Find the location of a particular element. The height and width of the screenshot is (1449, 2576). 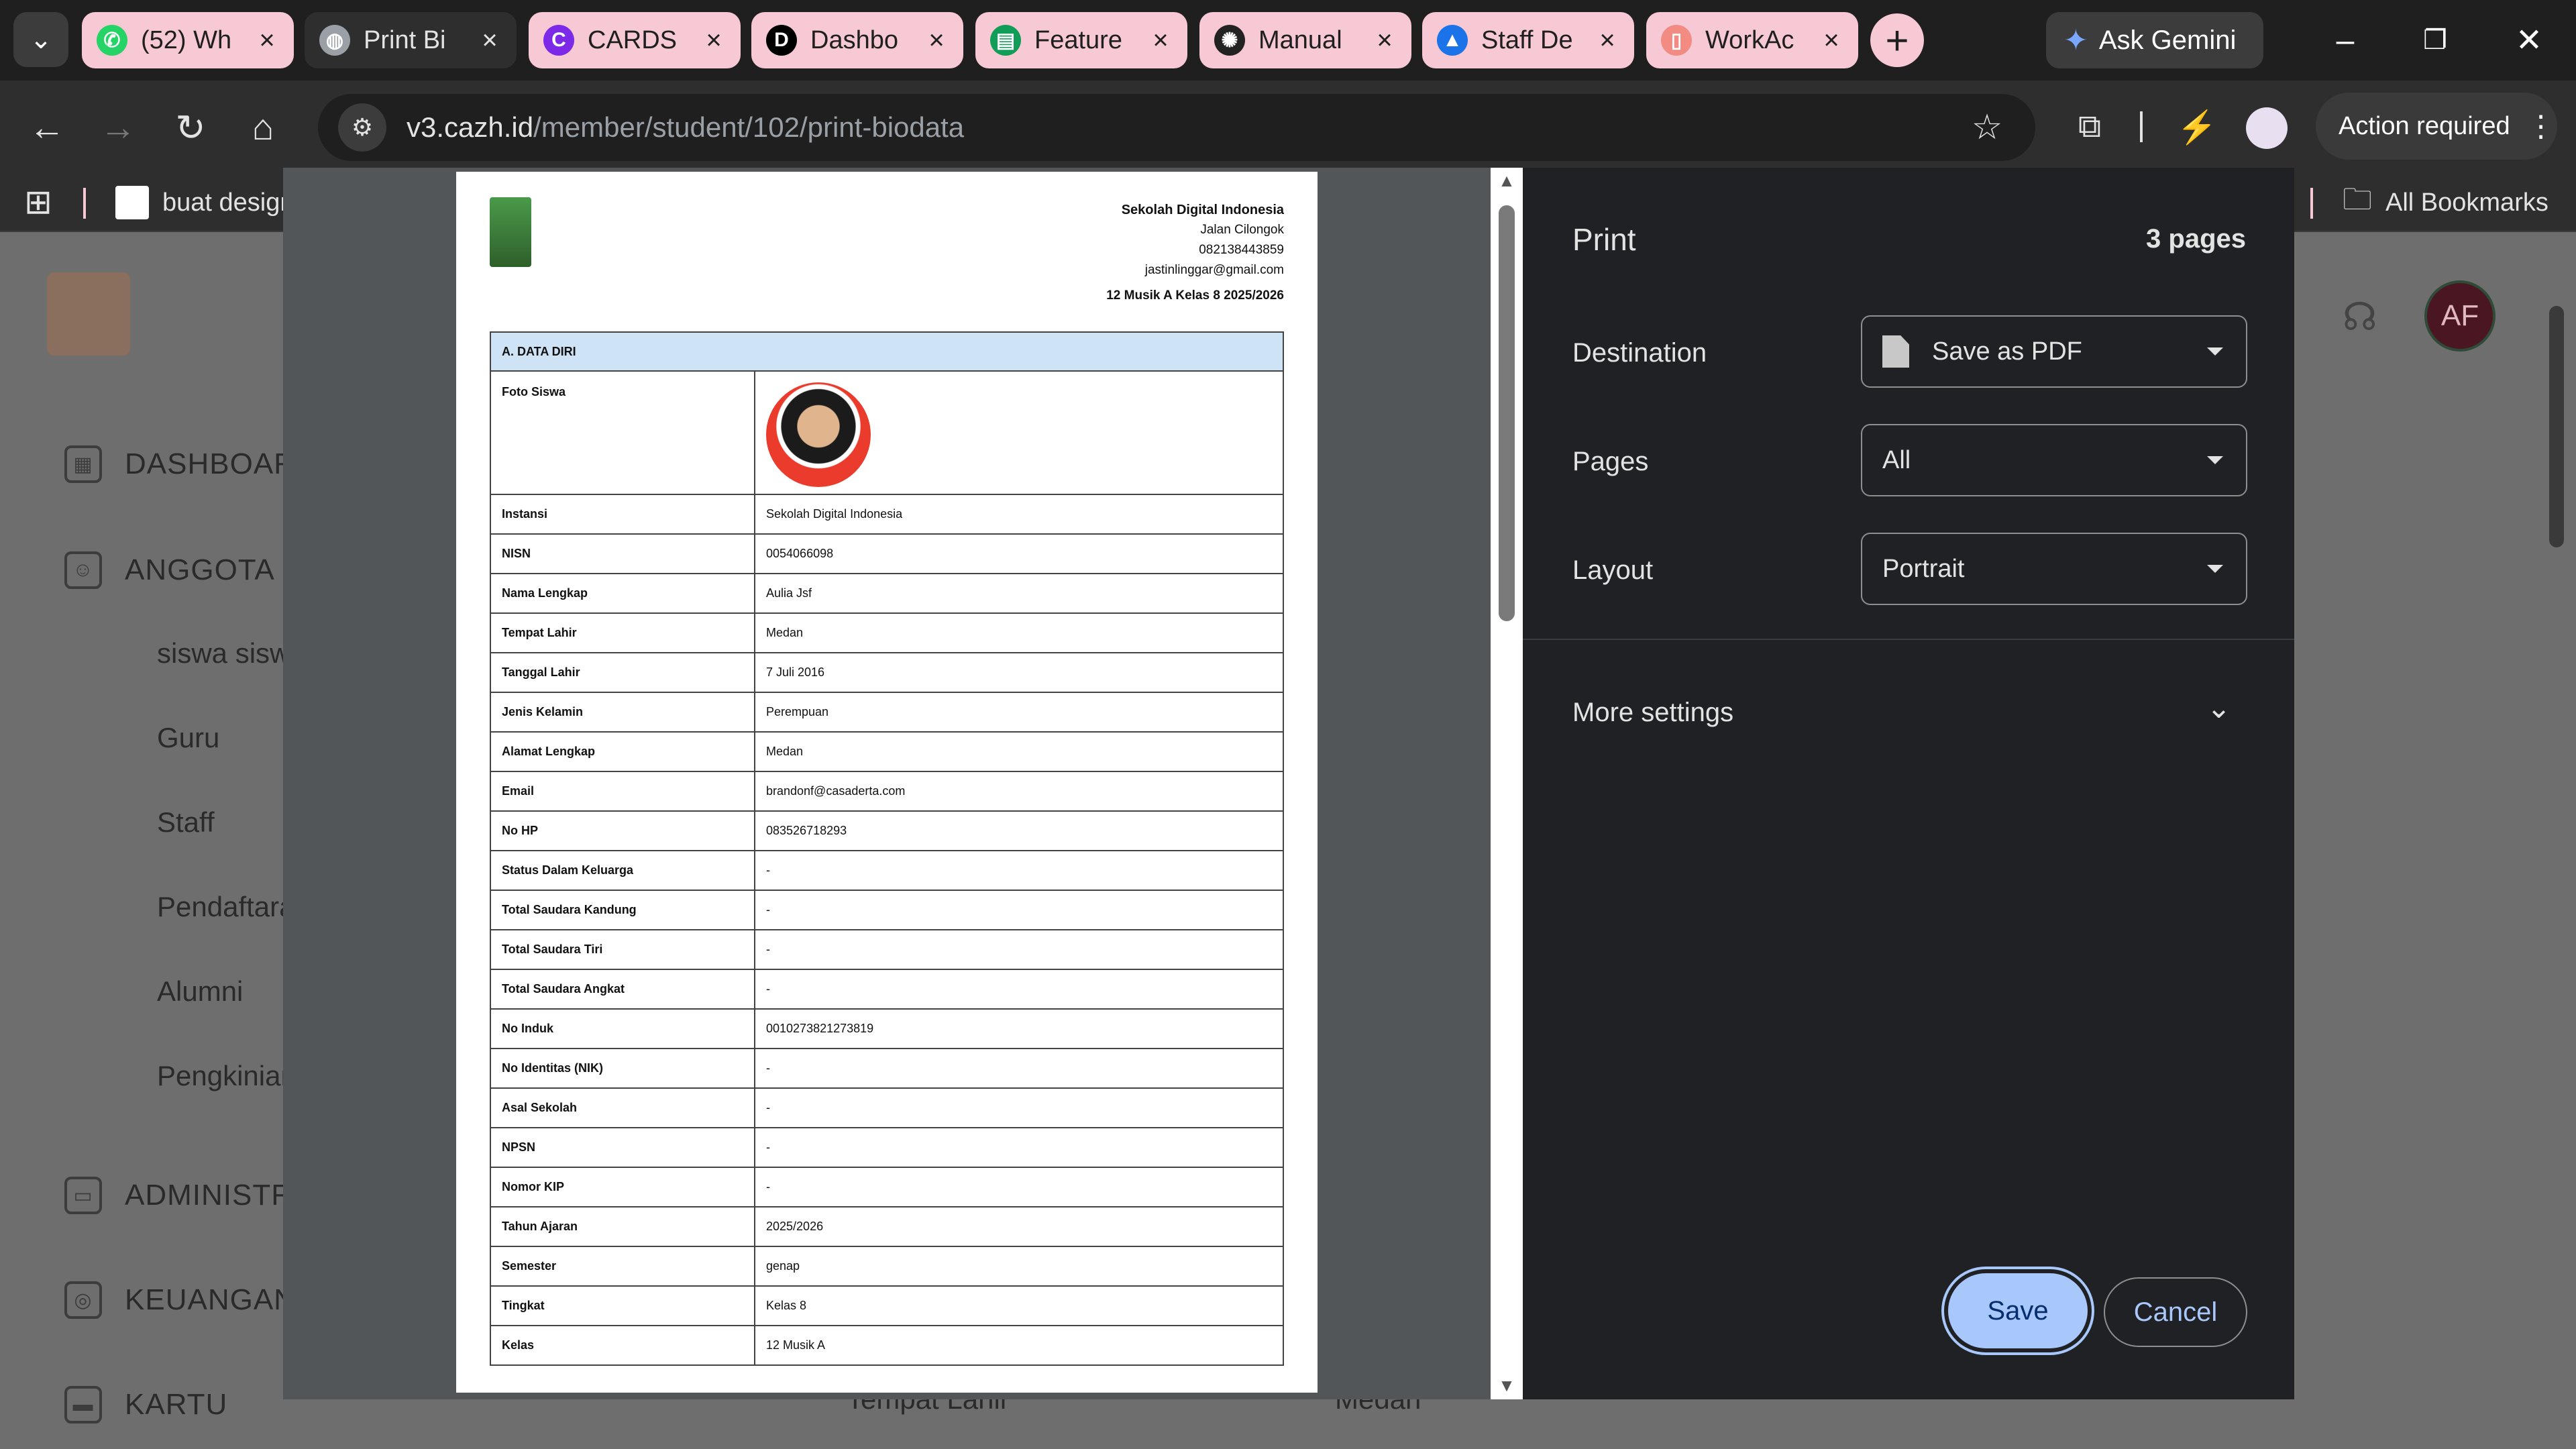

user-avatar: AF is located at coordinates (2460, 316).